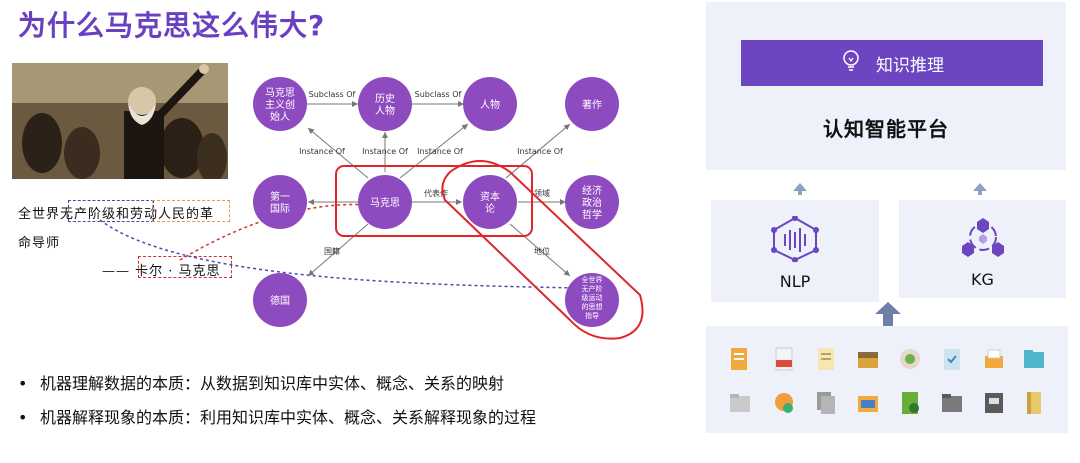 This screenshot has width=1080, height=463. Describe the element at coordinates (332, 94) in the screenshot. I see `edge-label-subclass-1: Subclass Of` at that location.